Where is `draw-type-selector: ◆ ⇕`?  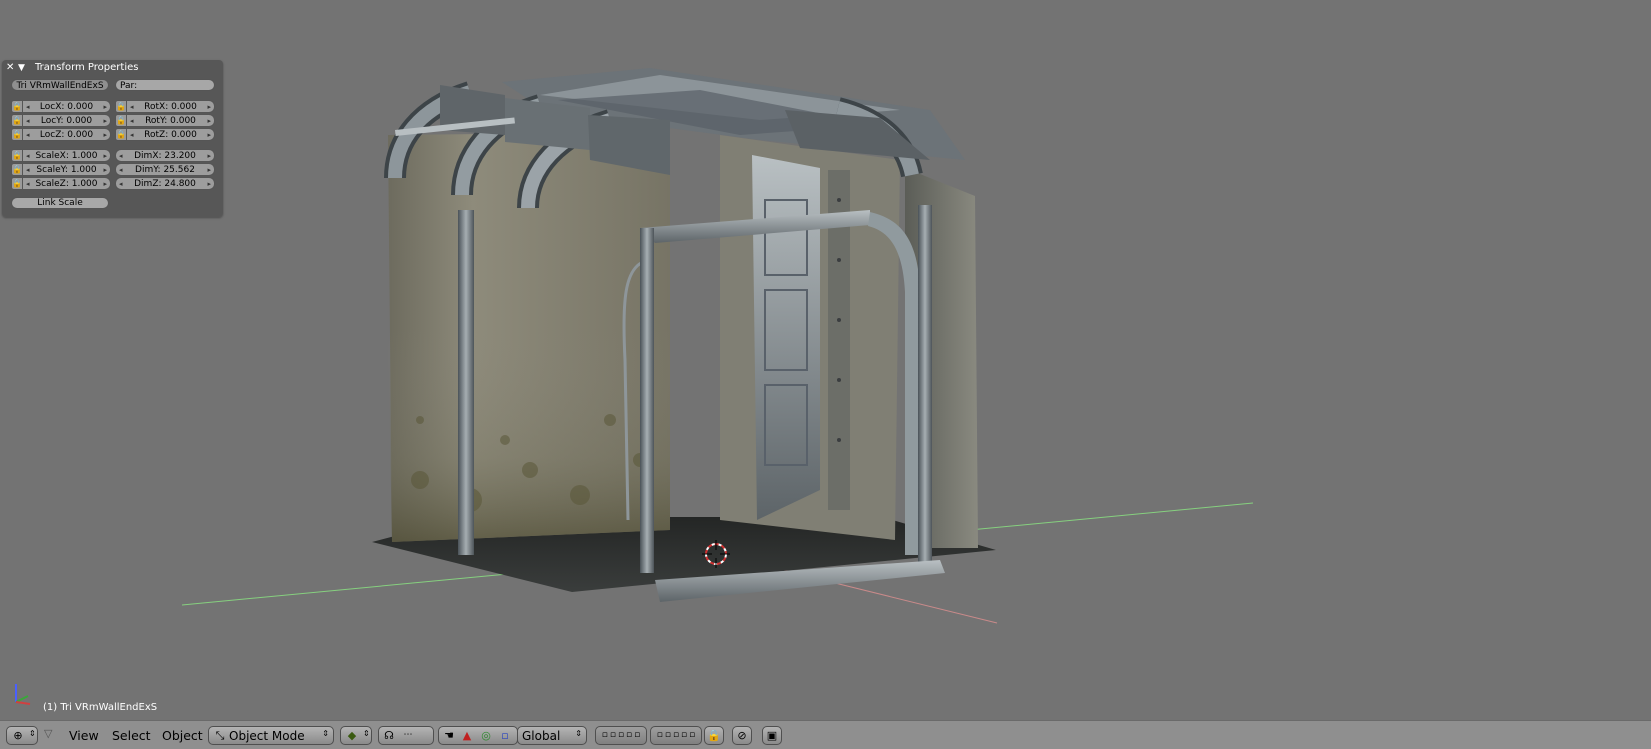 draw-type-selector: ◆ ⇕ is located at coordinates (356, 735).